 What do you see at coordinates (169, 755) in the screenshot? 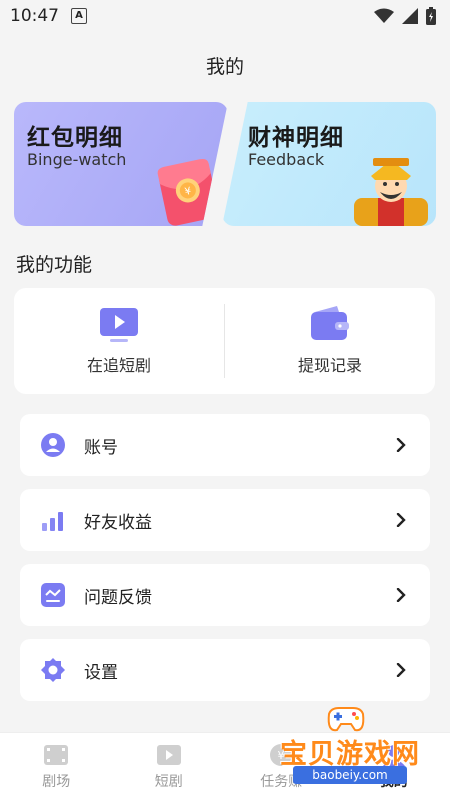
I see `video-icon` at bounding box center [169, 755].